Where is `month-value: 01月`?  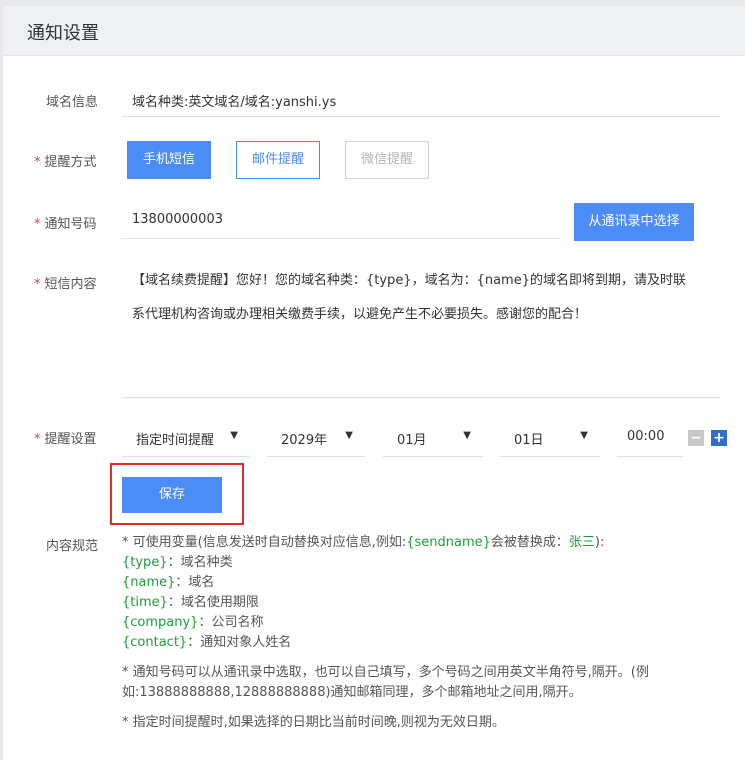
month-value: 01月 is located at coordinates (412, 440).